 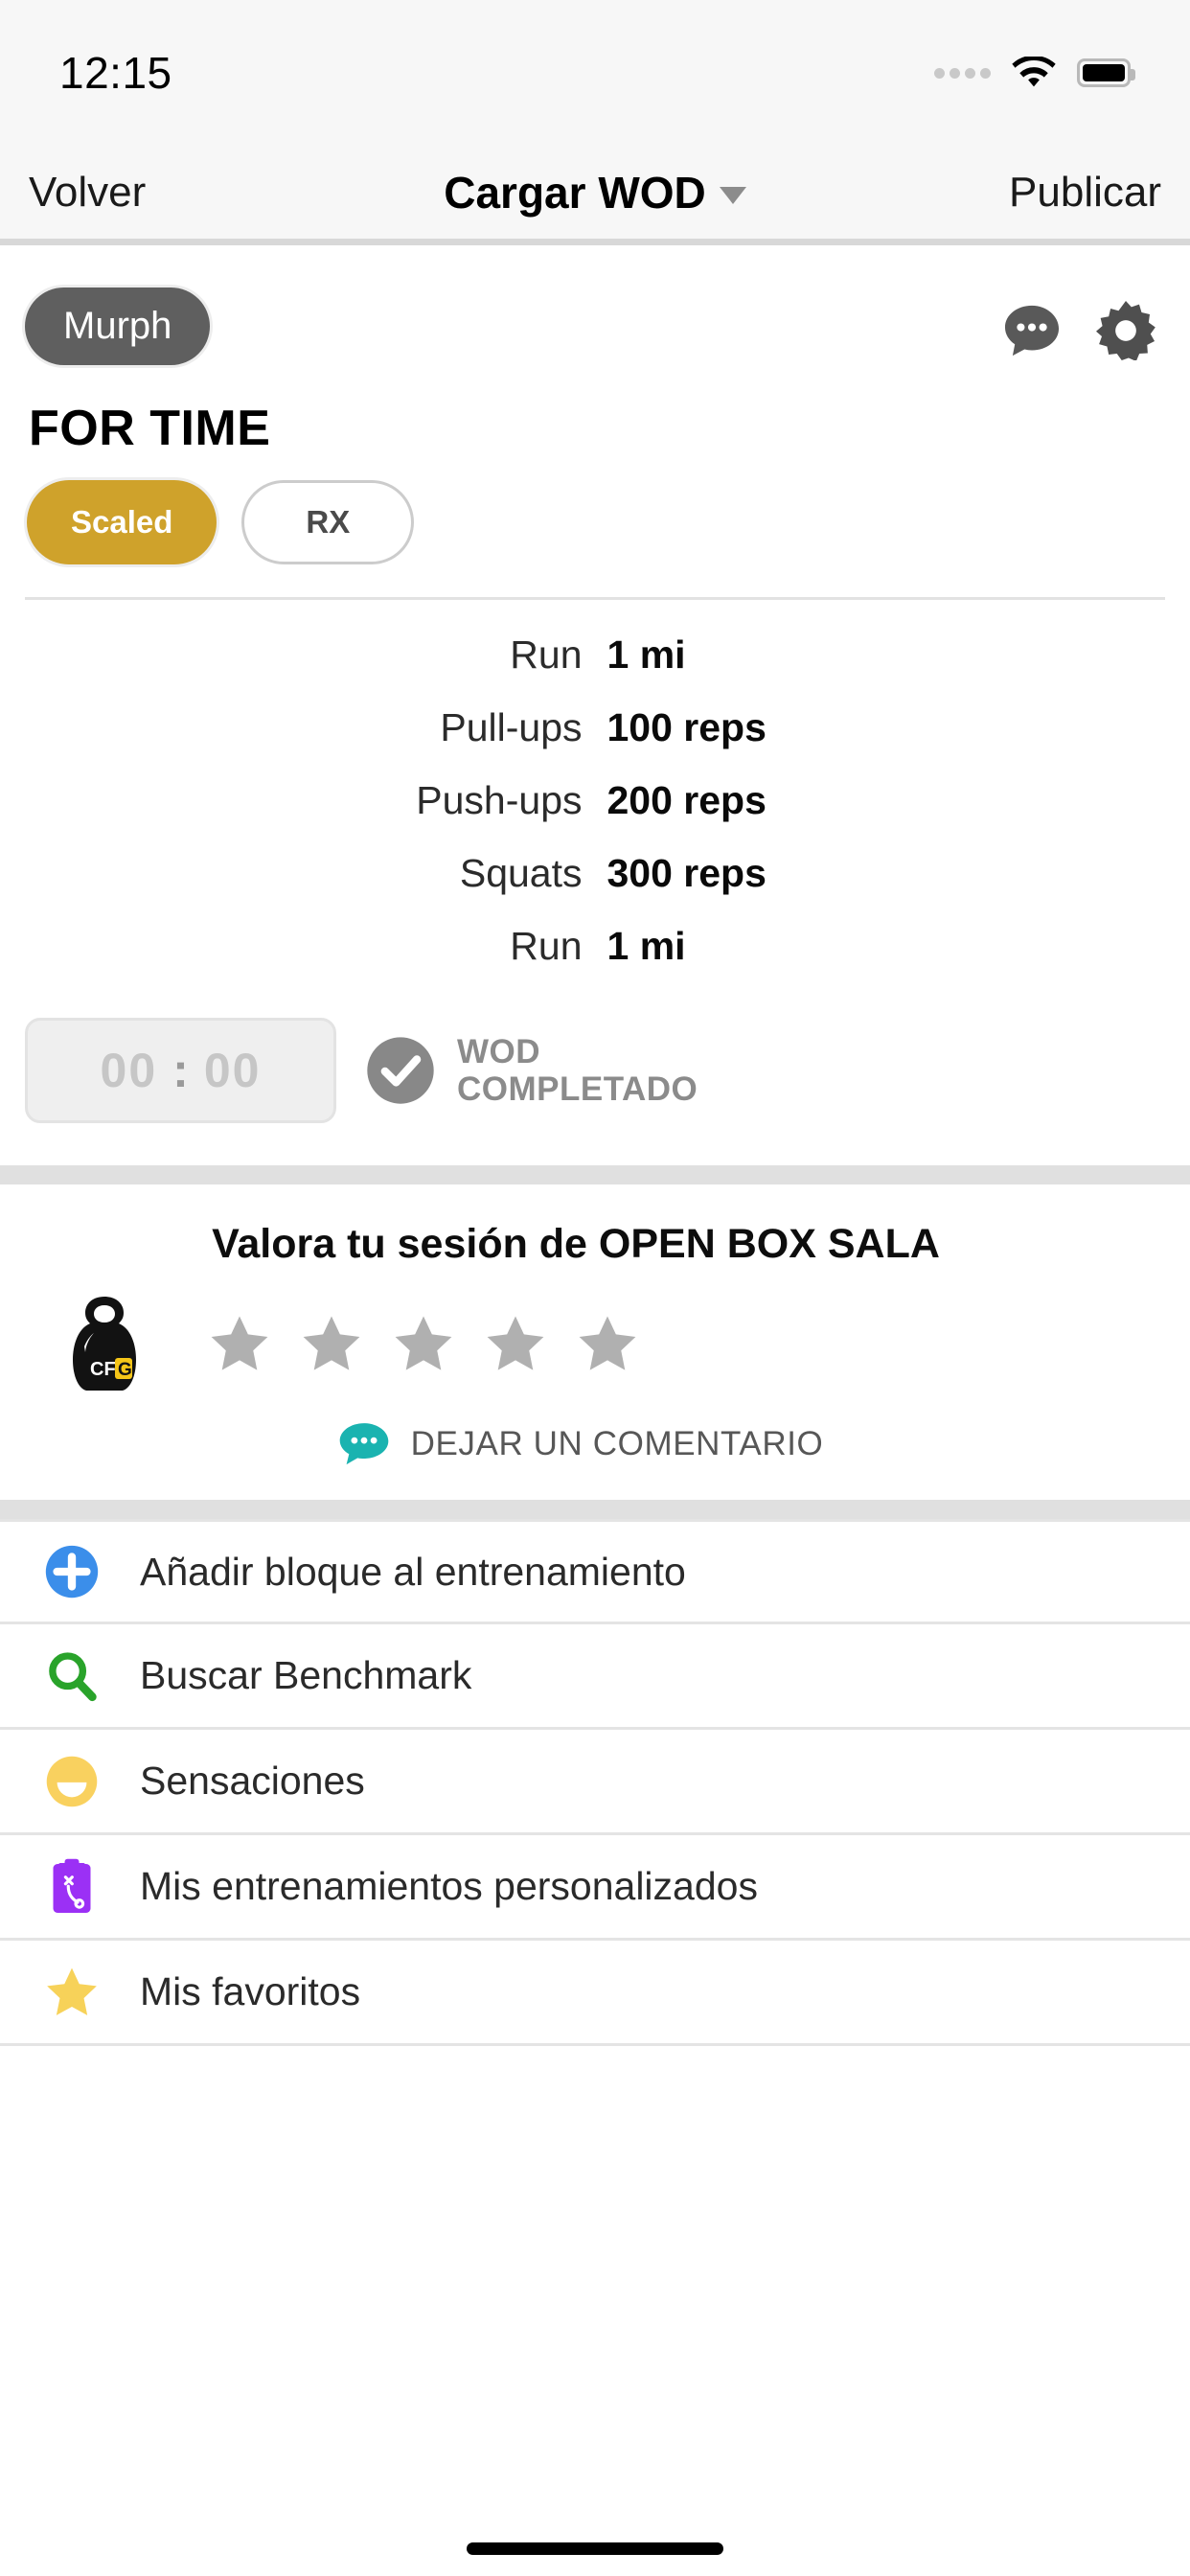 I want to click on movement-row: Squats 300 reps, so click(x=595, y=874).